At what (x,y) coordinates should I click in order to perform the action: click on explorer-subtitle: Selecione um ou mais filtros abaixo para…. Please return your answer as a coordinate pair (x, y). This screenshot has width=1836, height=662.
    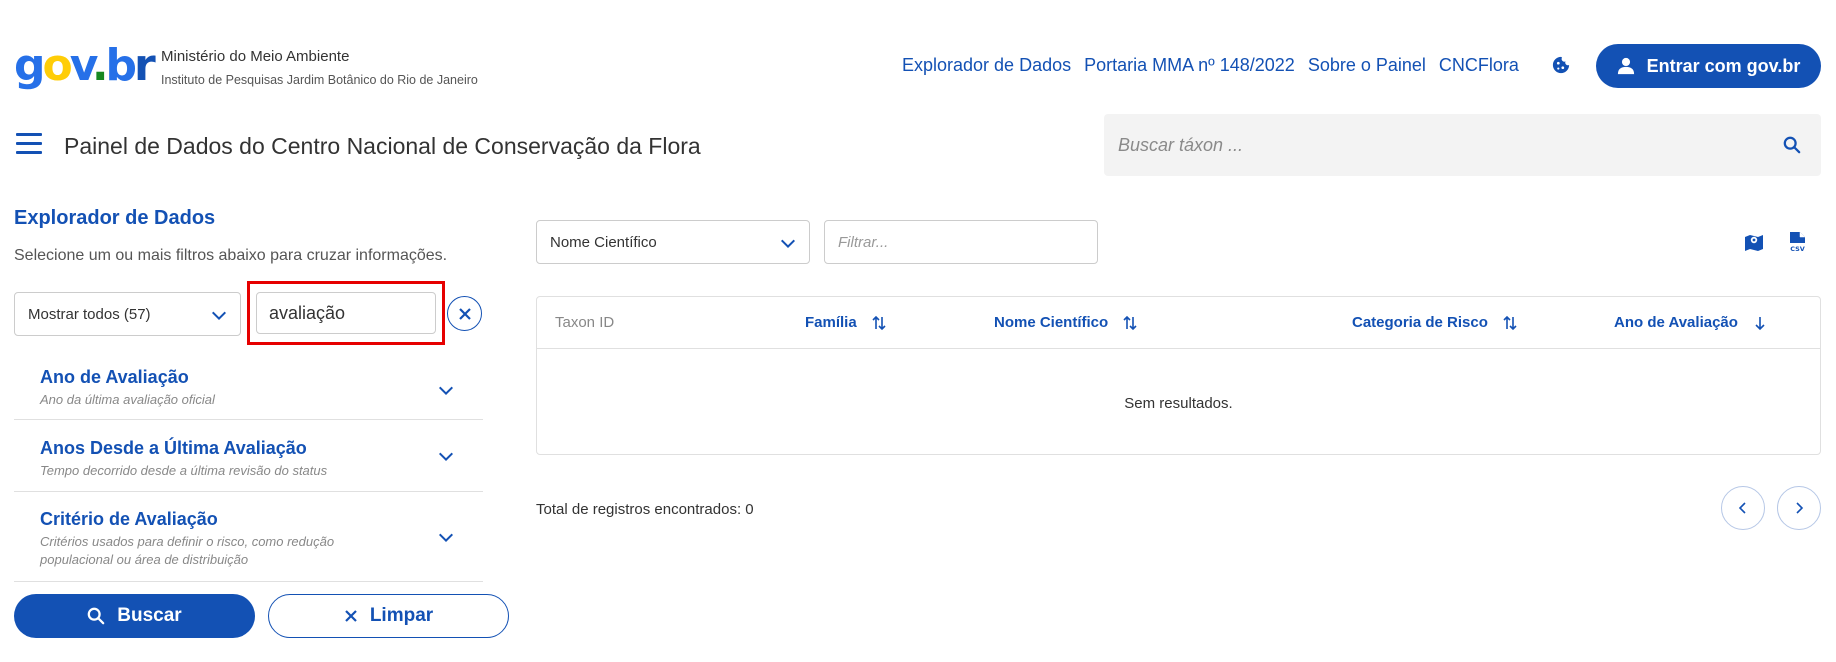
    Looking at the image, I should click on (231, 255).